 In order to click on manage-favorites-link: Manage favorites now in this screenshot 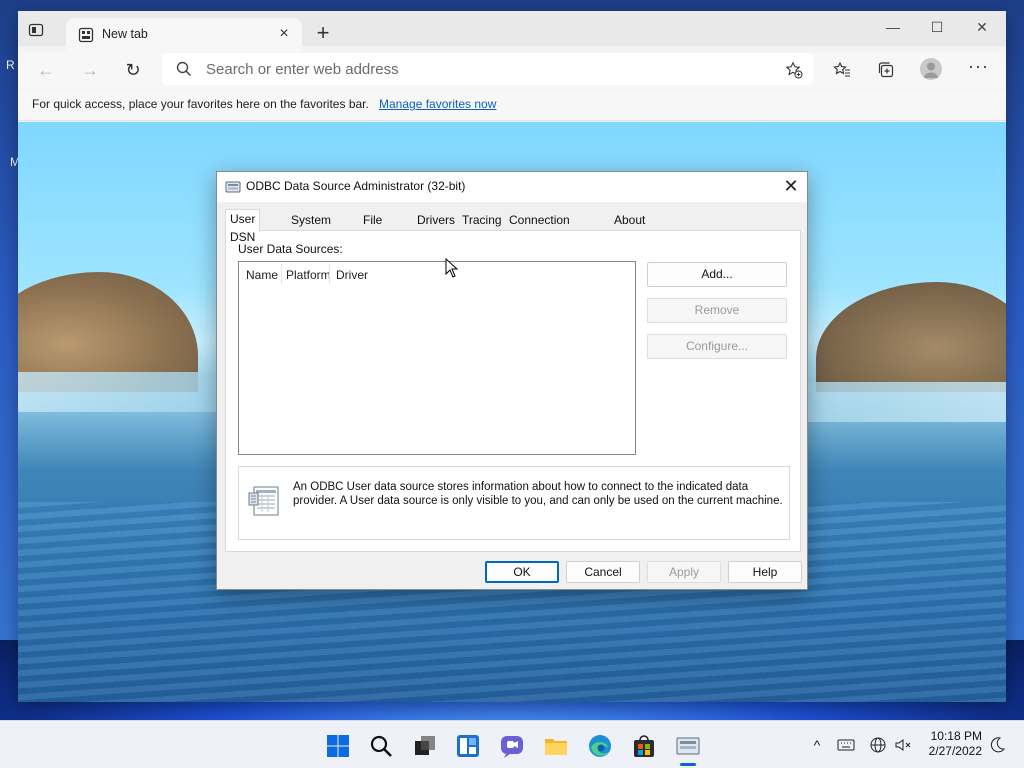, I will do `click(437, 104)`.